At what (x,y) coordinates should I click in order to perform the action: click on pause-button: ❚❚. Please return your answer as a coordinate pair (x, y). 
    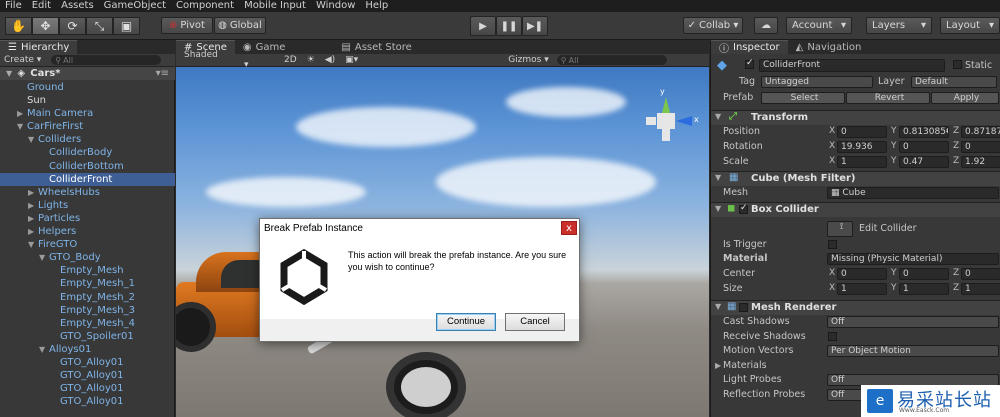
    Looking at the image, I should click on (509, 26).